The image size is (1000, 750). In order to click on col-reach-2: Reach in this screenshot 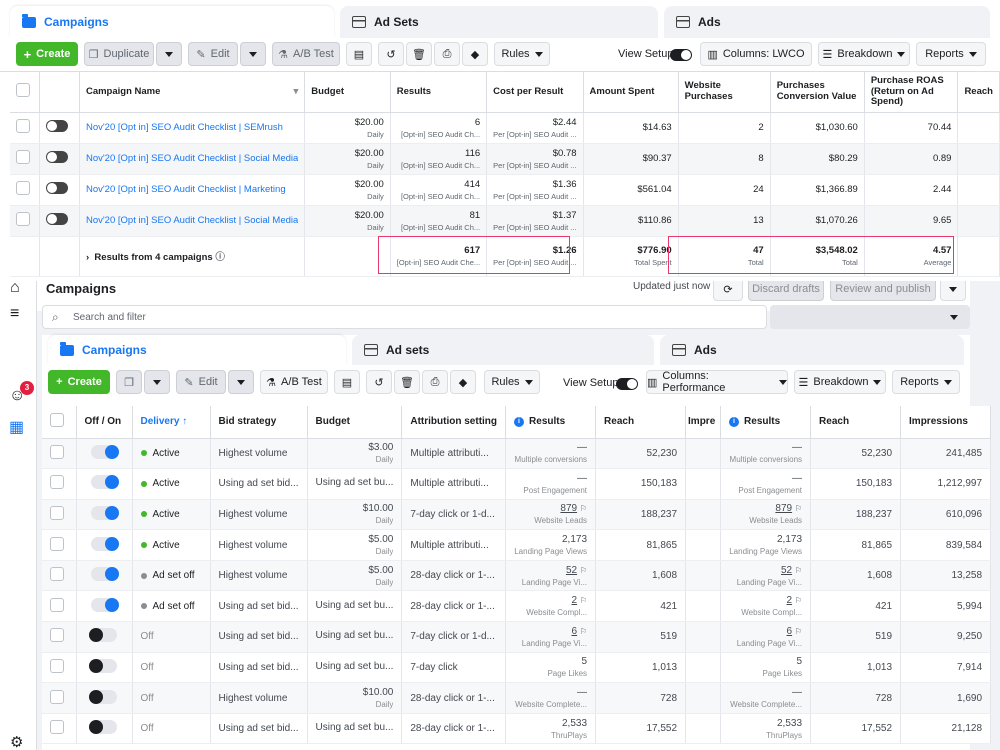, I will do `click(856, 422)`.